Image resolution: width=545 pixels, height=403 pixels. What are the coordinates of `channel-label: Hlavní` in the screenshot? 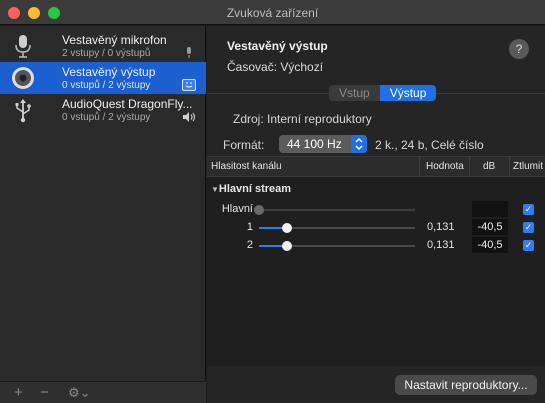 It's located at (237, 209).